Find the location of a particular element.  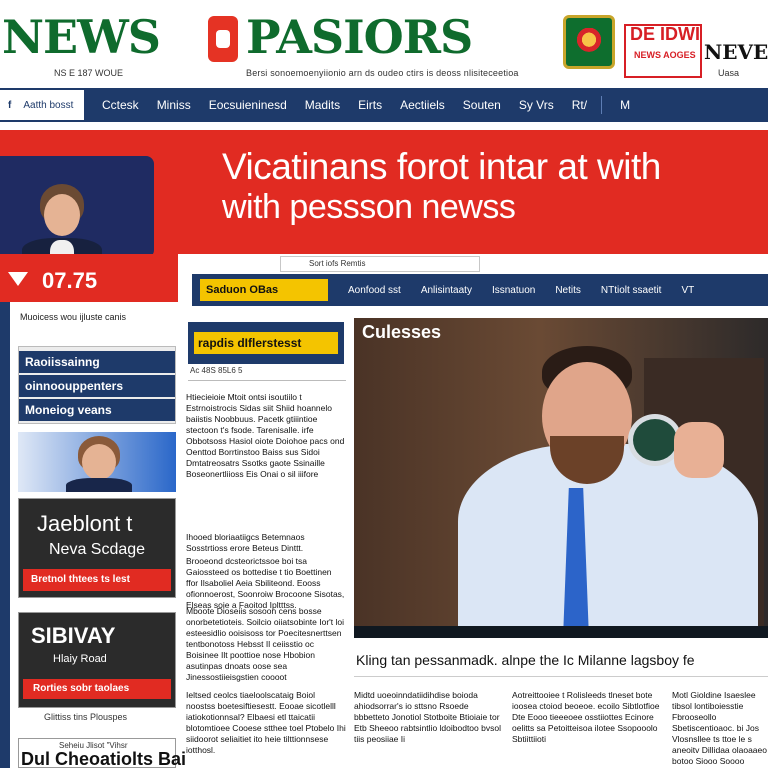

card-caption: oinnoouppenters is located at coordinates (97, 386).